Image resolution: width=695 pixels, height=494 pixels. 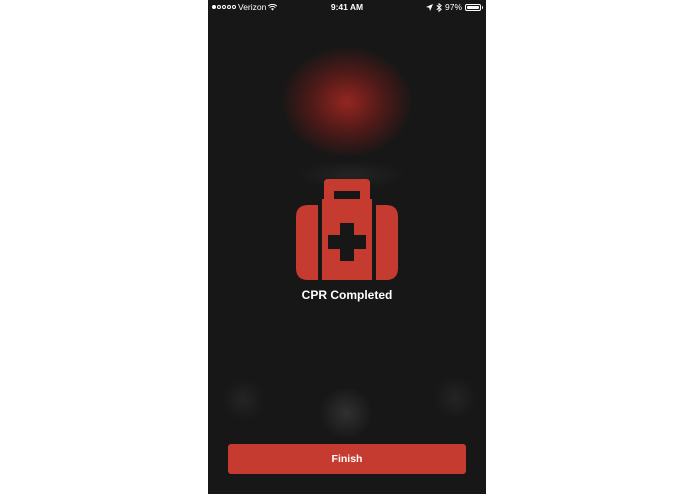 What do you see at coordinates (347, 102) in the screenshot?
I see `blurred-heart-background` at bounding box center [347, 102].